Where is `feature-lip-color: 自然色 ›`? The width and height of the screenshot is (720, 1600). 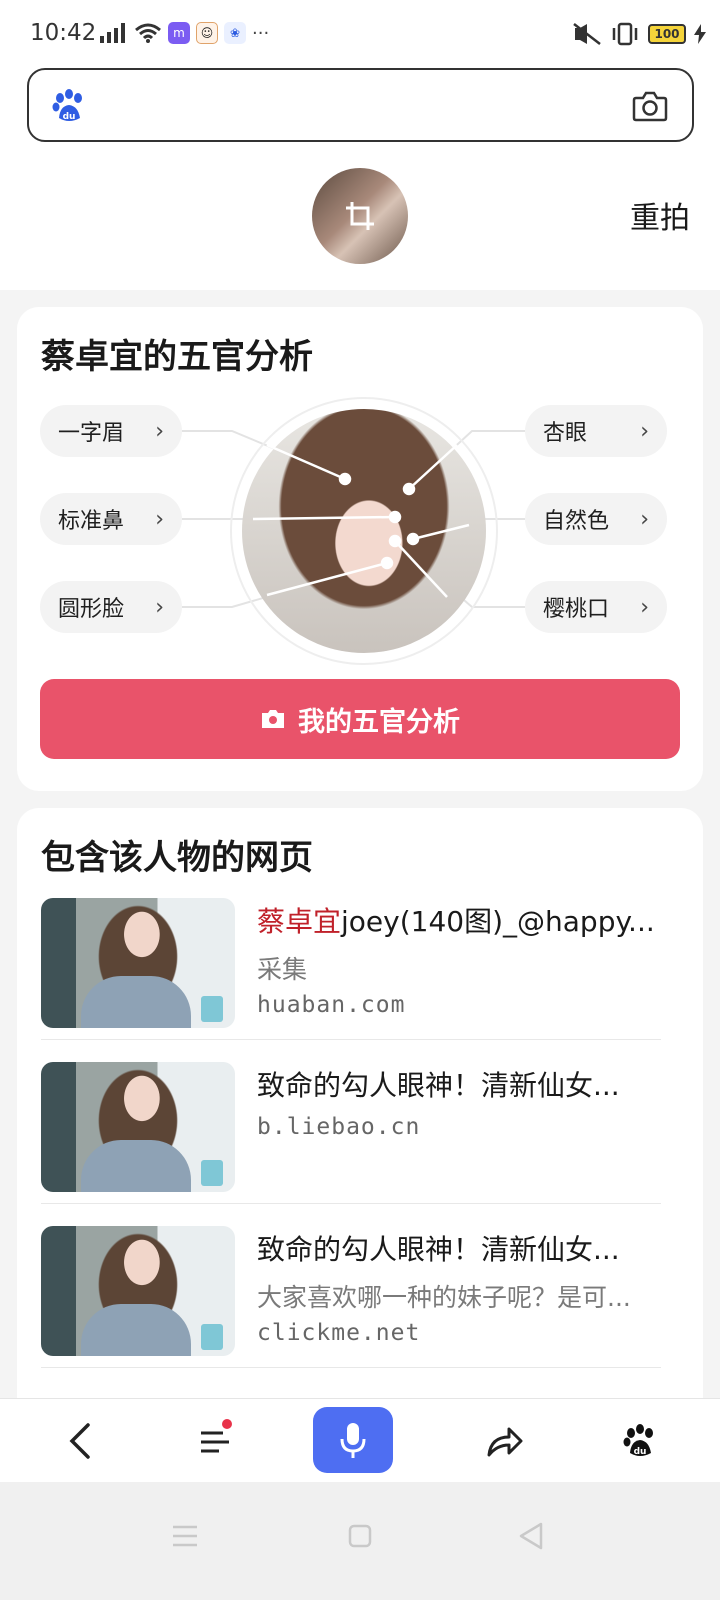
feature-lip-color: 自然色 › is located at coordinates (596, 519).